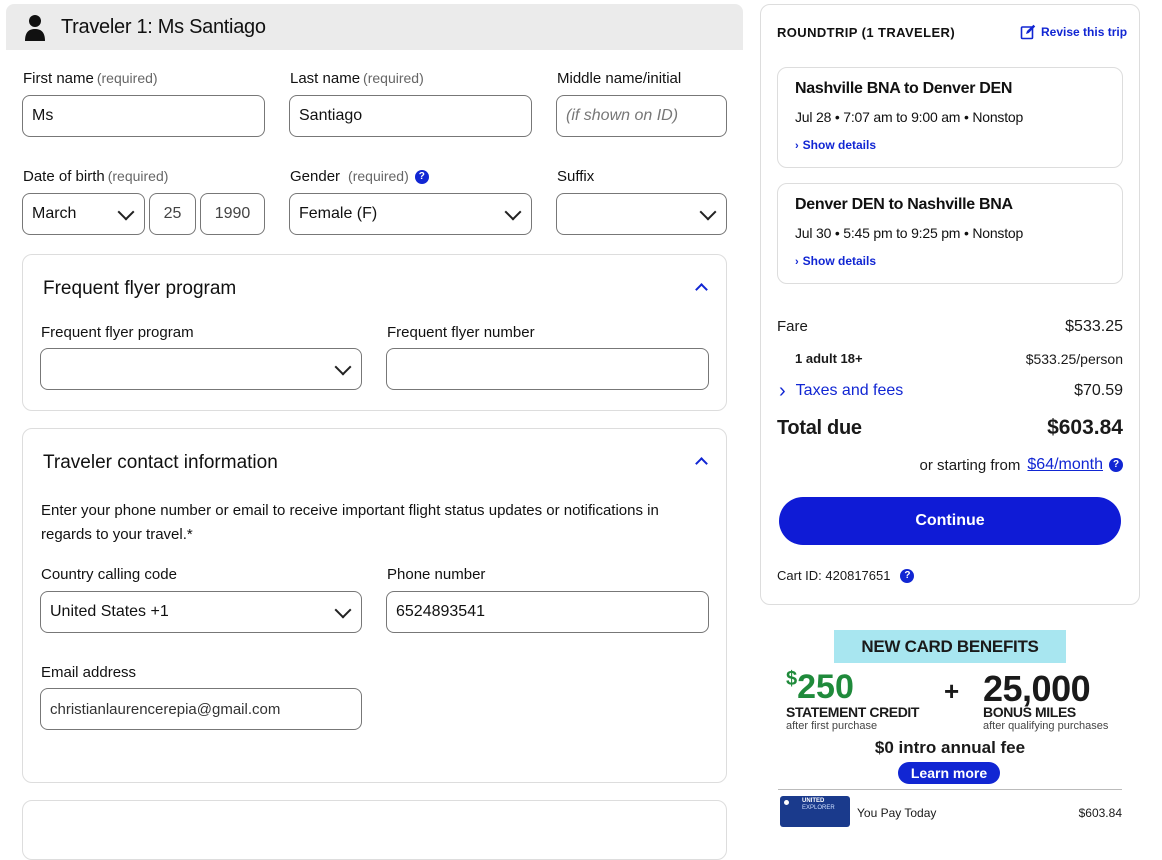 The image size is (1162, 860). I want to click on ad-banner: NEW CARD BENEFITS, so click(950, 646).